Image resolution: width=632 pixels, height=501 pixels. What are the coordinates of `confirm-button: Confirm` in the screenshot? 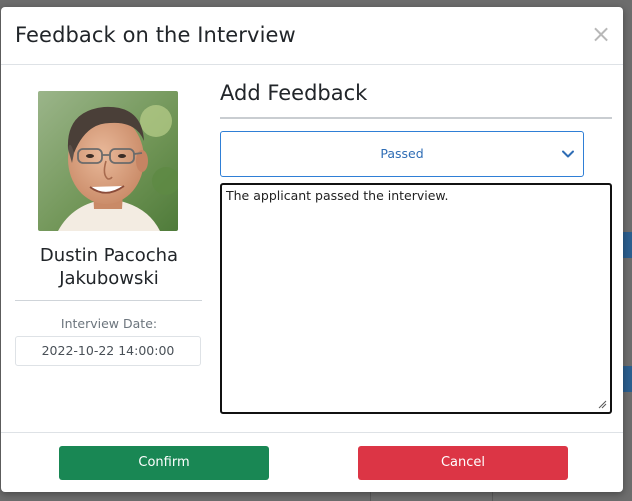 It's located at (164, 463).